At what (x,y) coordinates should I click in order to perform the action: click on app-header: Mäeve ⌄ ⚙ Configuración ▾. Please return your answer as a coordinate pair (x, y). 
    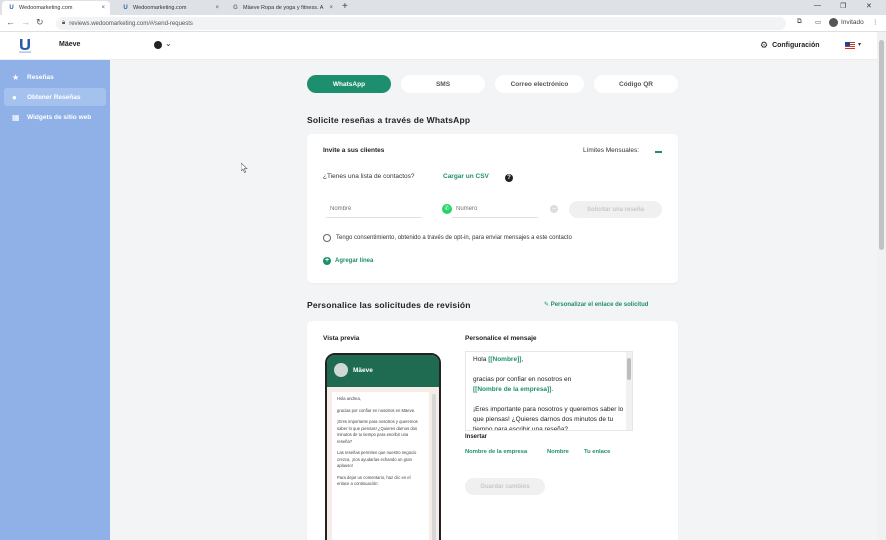
    Looking at the image, I should click on (443, 46).